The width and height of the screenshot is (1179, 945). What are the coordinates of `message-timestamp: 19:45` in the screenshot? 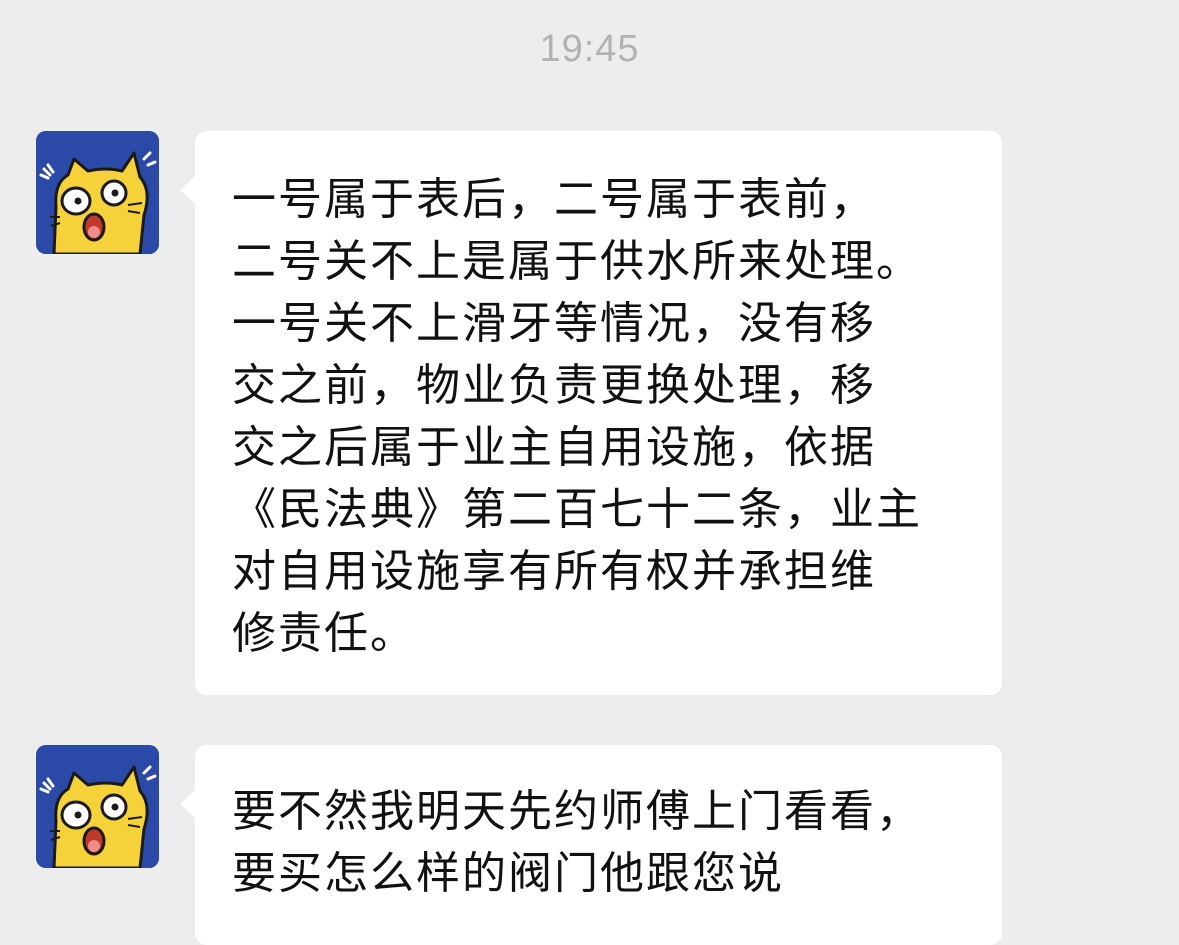 It's located at (589, 49).